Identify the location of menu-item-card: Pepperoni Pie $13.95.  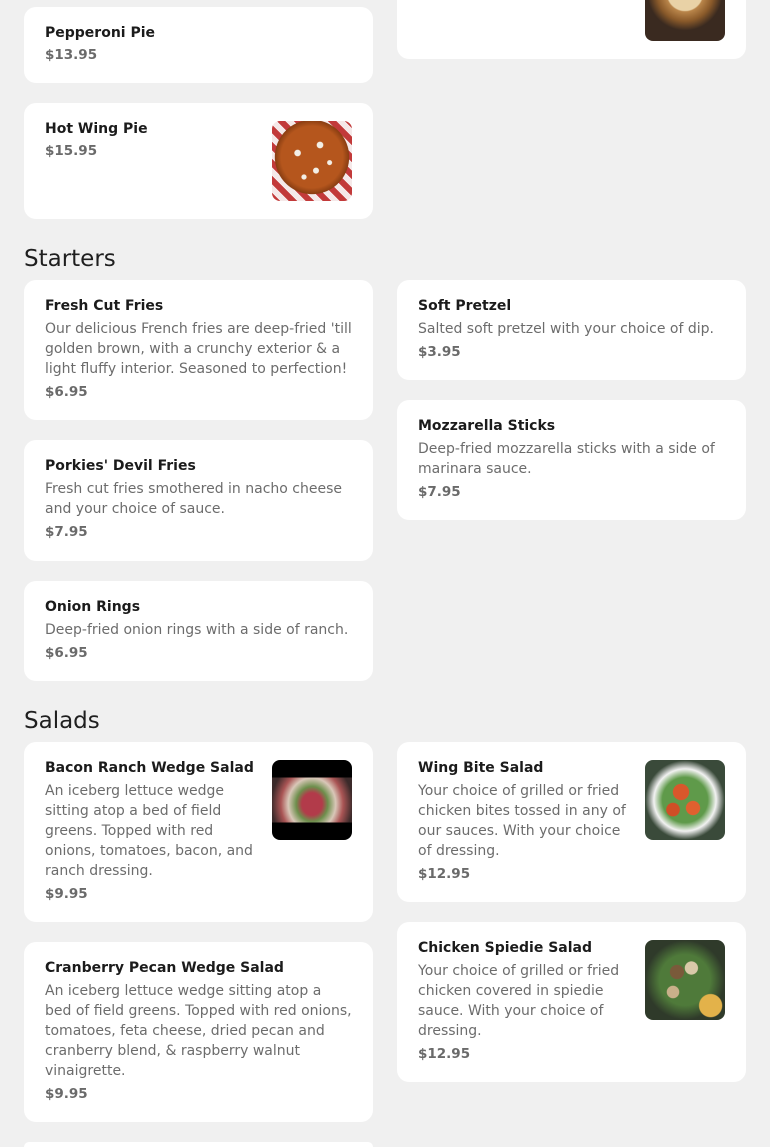
(198, 45).